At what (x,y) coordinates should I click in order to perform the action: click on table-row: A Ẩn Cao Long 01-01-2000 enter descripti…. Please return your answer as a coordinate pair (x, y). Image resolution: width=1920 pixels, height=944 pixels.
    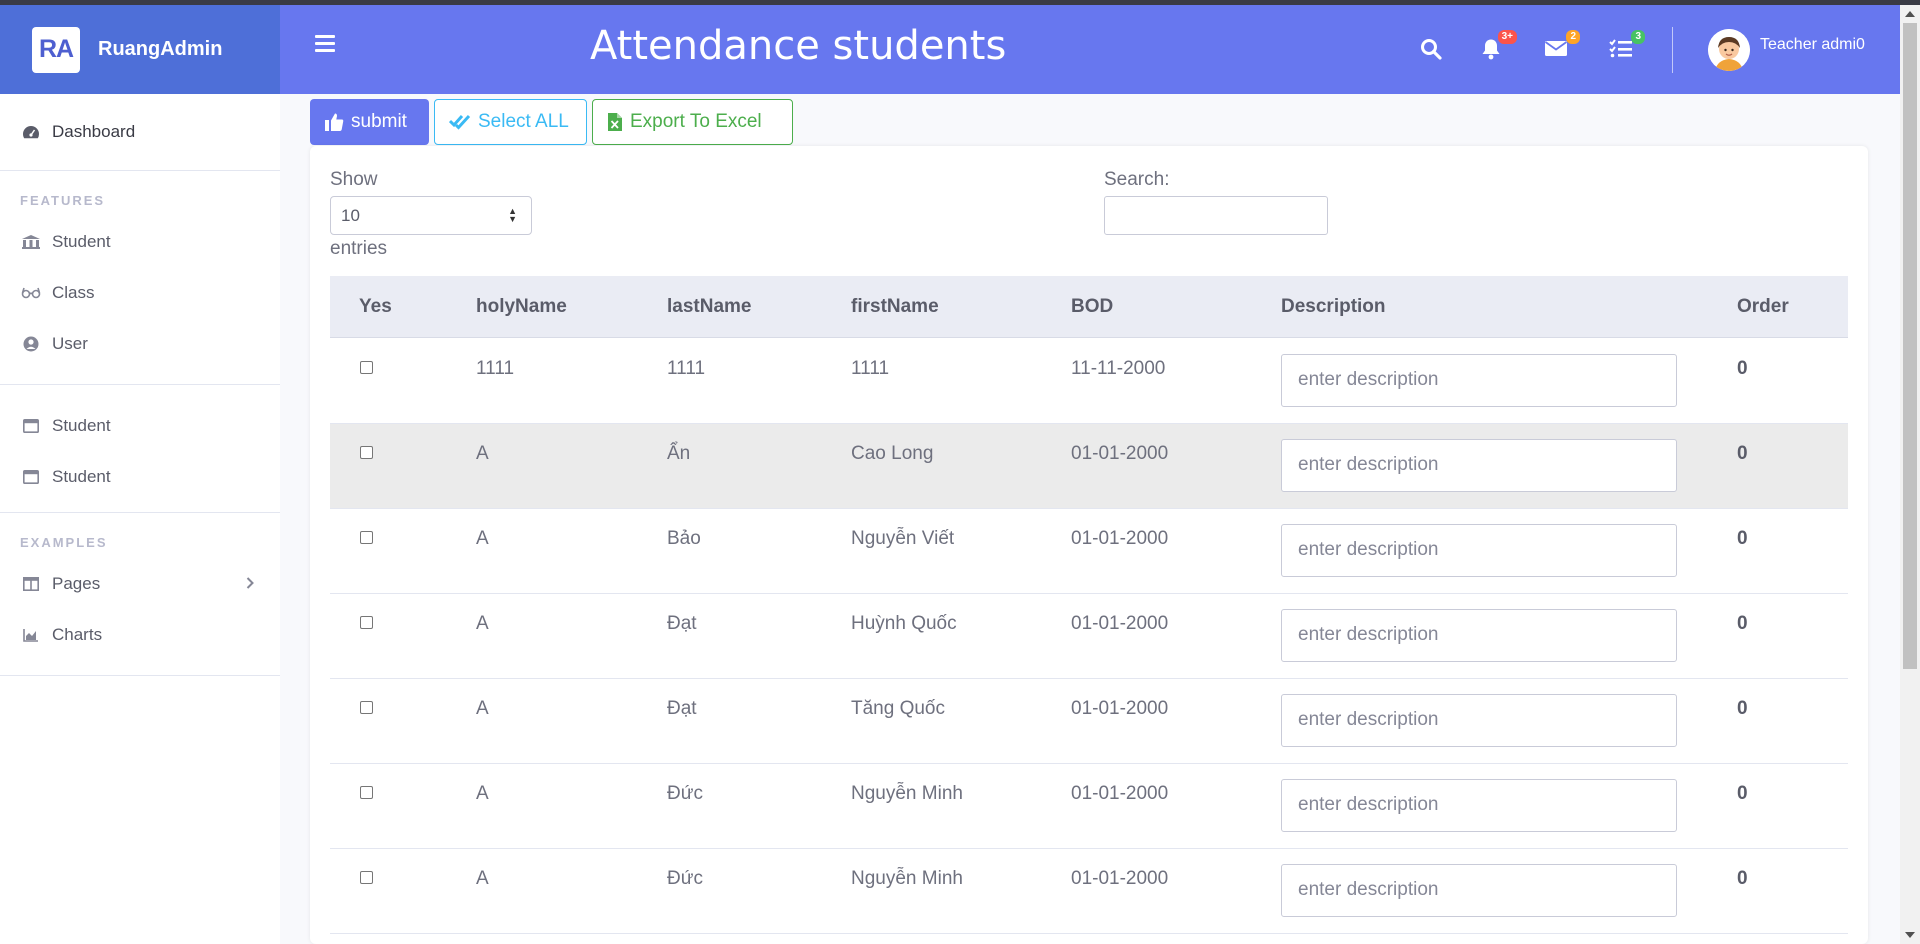
    Looking at the image, I should click on (1089, 466).